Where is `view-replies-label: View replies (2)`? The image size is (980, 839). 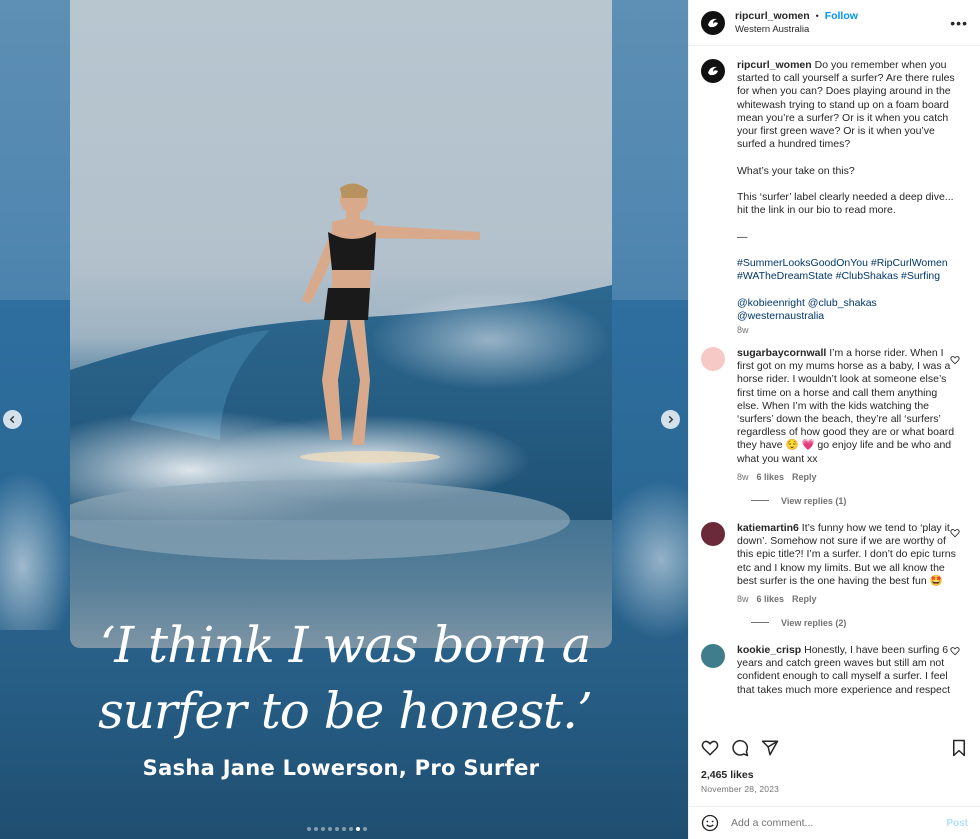
view-replies-label: View replies (2) is located at coordinates (814, 622).